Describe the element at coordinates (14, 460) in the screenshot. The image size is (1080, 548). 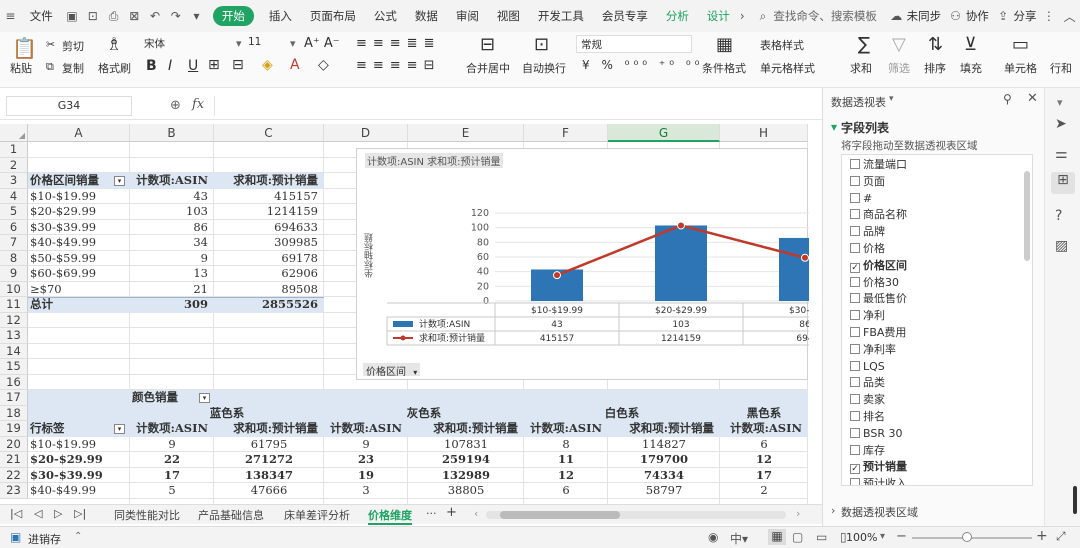
I see `row-header-21: 21` at that location.